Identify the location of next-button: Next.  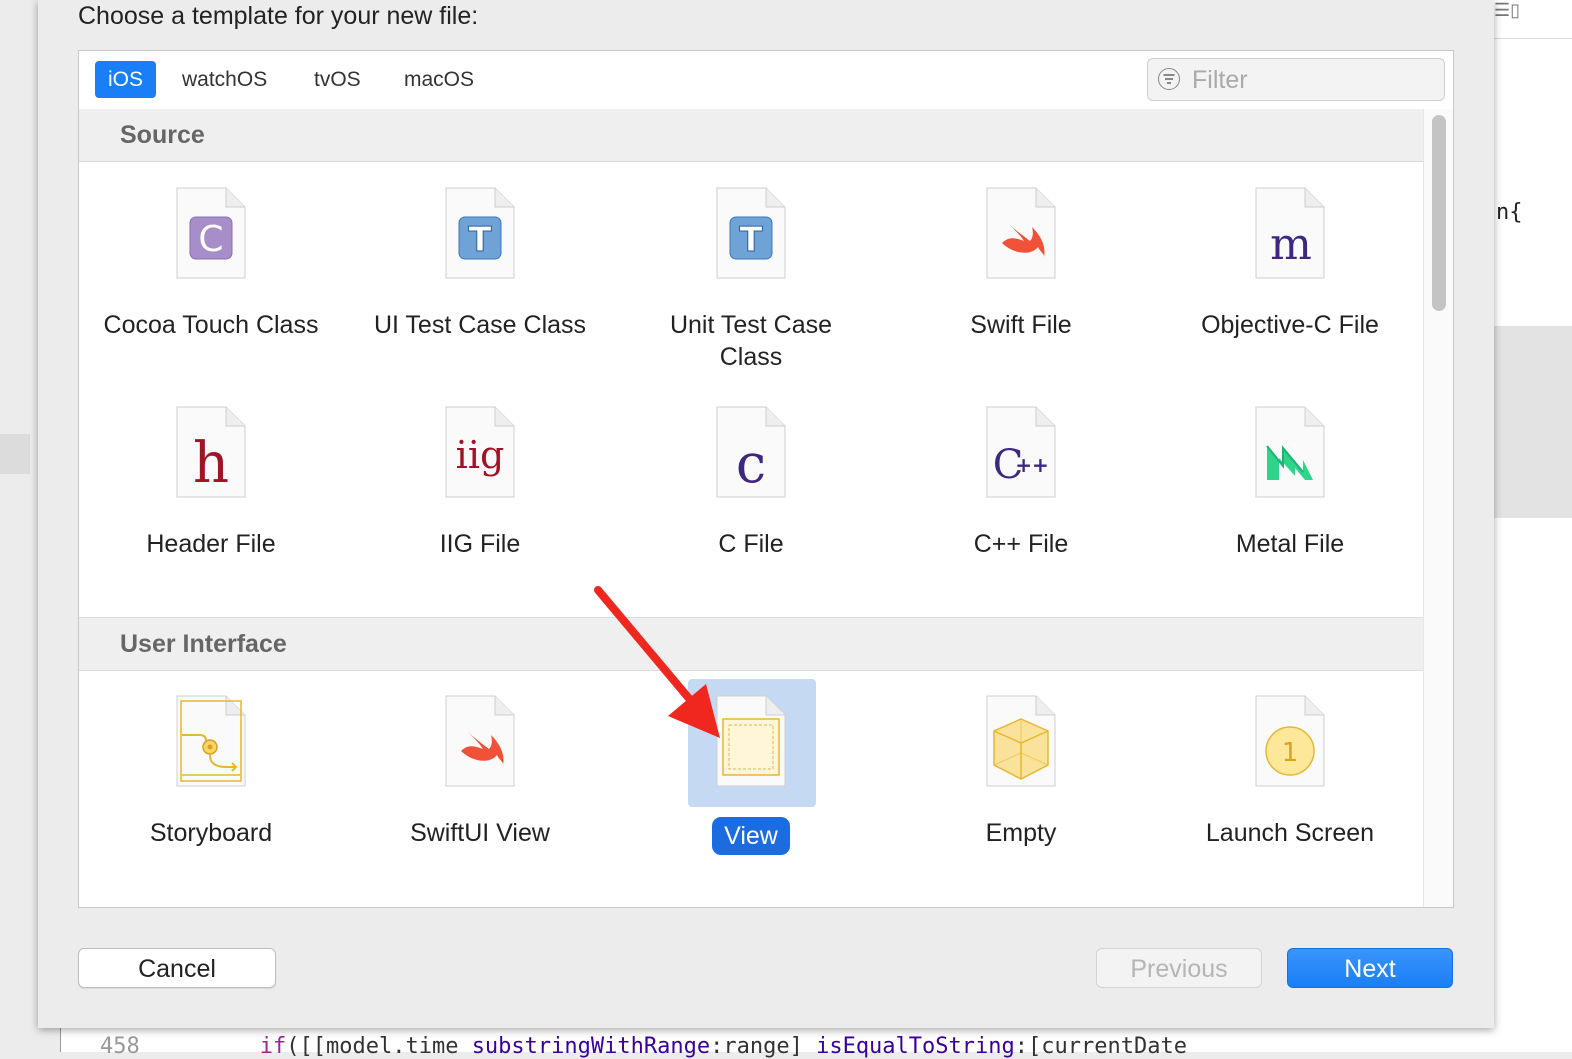
(1370, 968).